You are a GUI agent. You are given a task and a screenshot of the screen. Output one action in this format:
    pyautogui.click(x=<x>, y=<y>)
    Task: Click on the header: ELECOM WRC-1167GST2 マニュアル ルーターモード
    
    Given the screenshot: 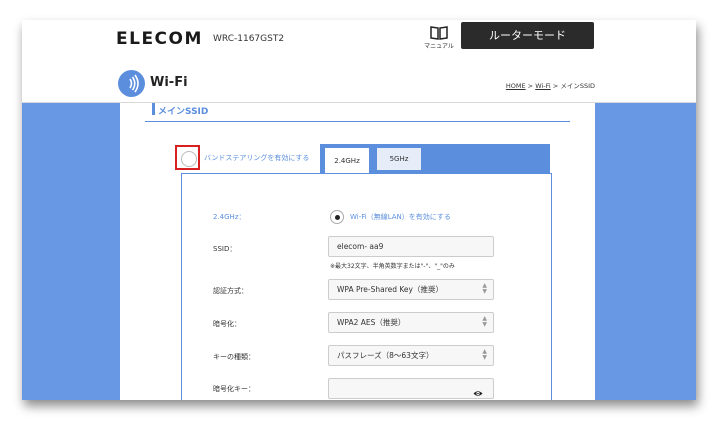 What is the action you would take?
    pyautogui.click(x=359, y=43)
    